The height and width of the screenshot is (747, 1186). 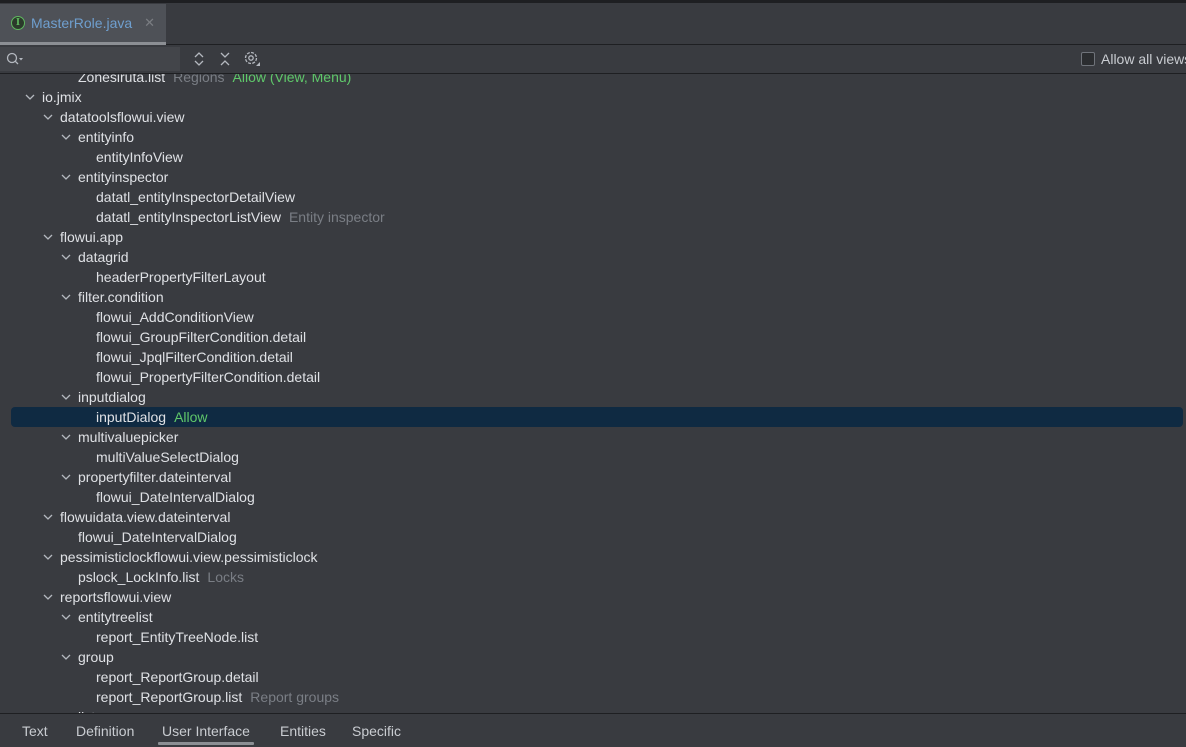 I want to click on tab-entities: Entities, so click(x=303, y=730).